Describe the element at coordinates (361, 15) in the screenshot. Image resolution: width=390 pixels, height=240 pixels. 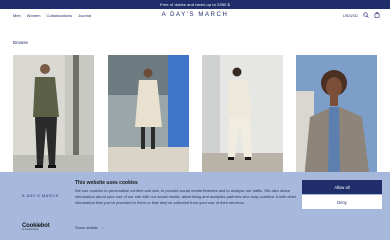
I see `header-tools: US/USD` at that location.